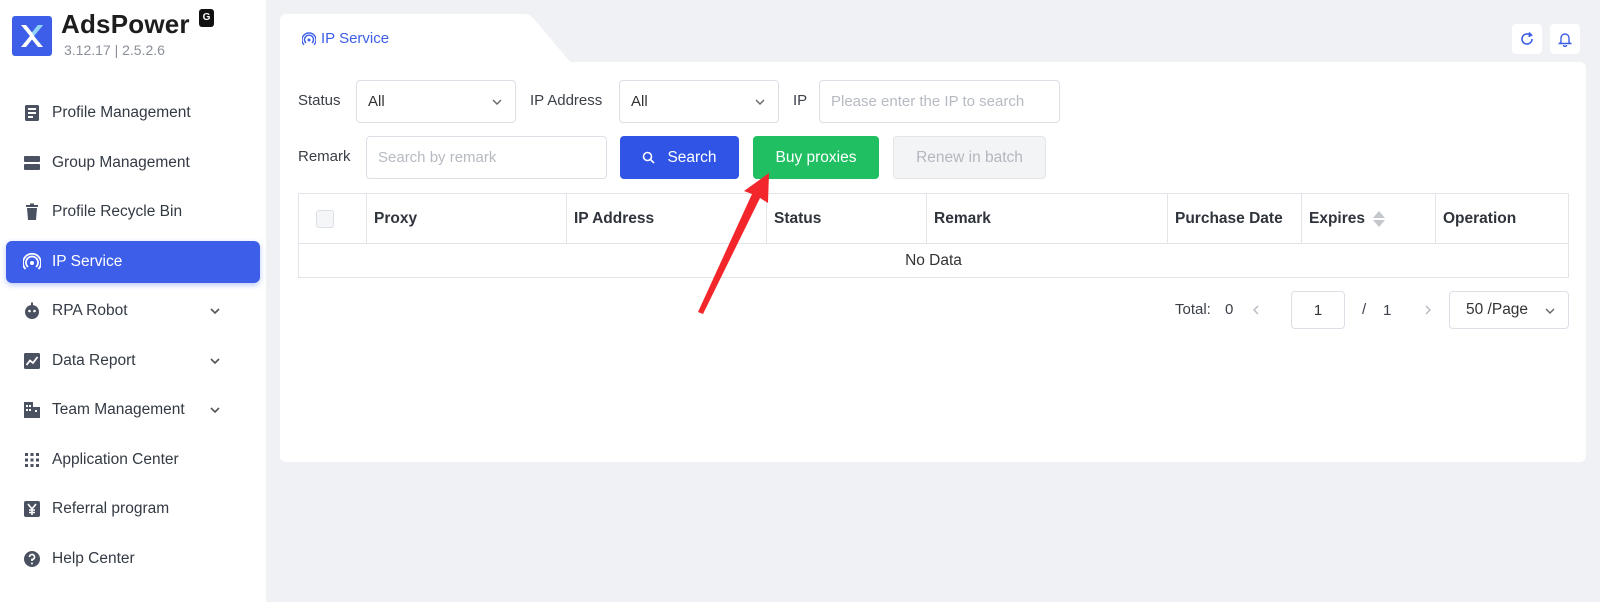  What do you see at coordinates (125, 24) in the screenshot?
I see `brand-name: AdsPower` at bounding box center [125, 24].